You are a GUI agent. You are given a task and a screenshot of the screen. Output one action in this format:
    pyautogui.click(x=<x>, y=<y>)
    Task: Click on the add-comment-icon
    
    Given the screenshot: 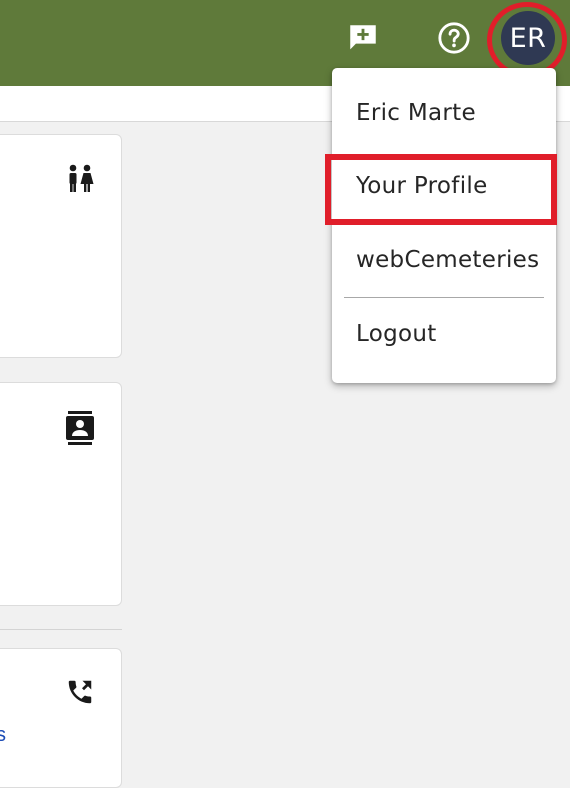 What is the action you would take?
    pyautogui.click(x=363, y=38)
    